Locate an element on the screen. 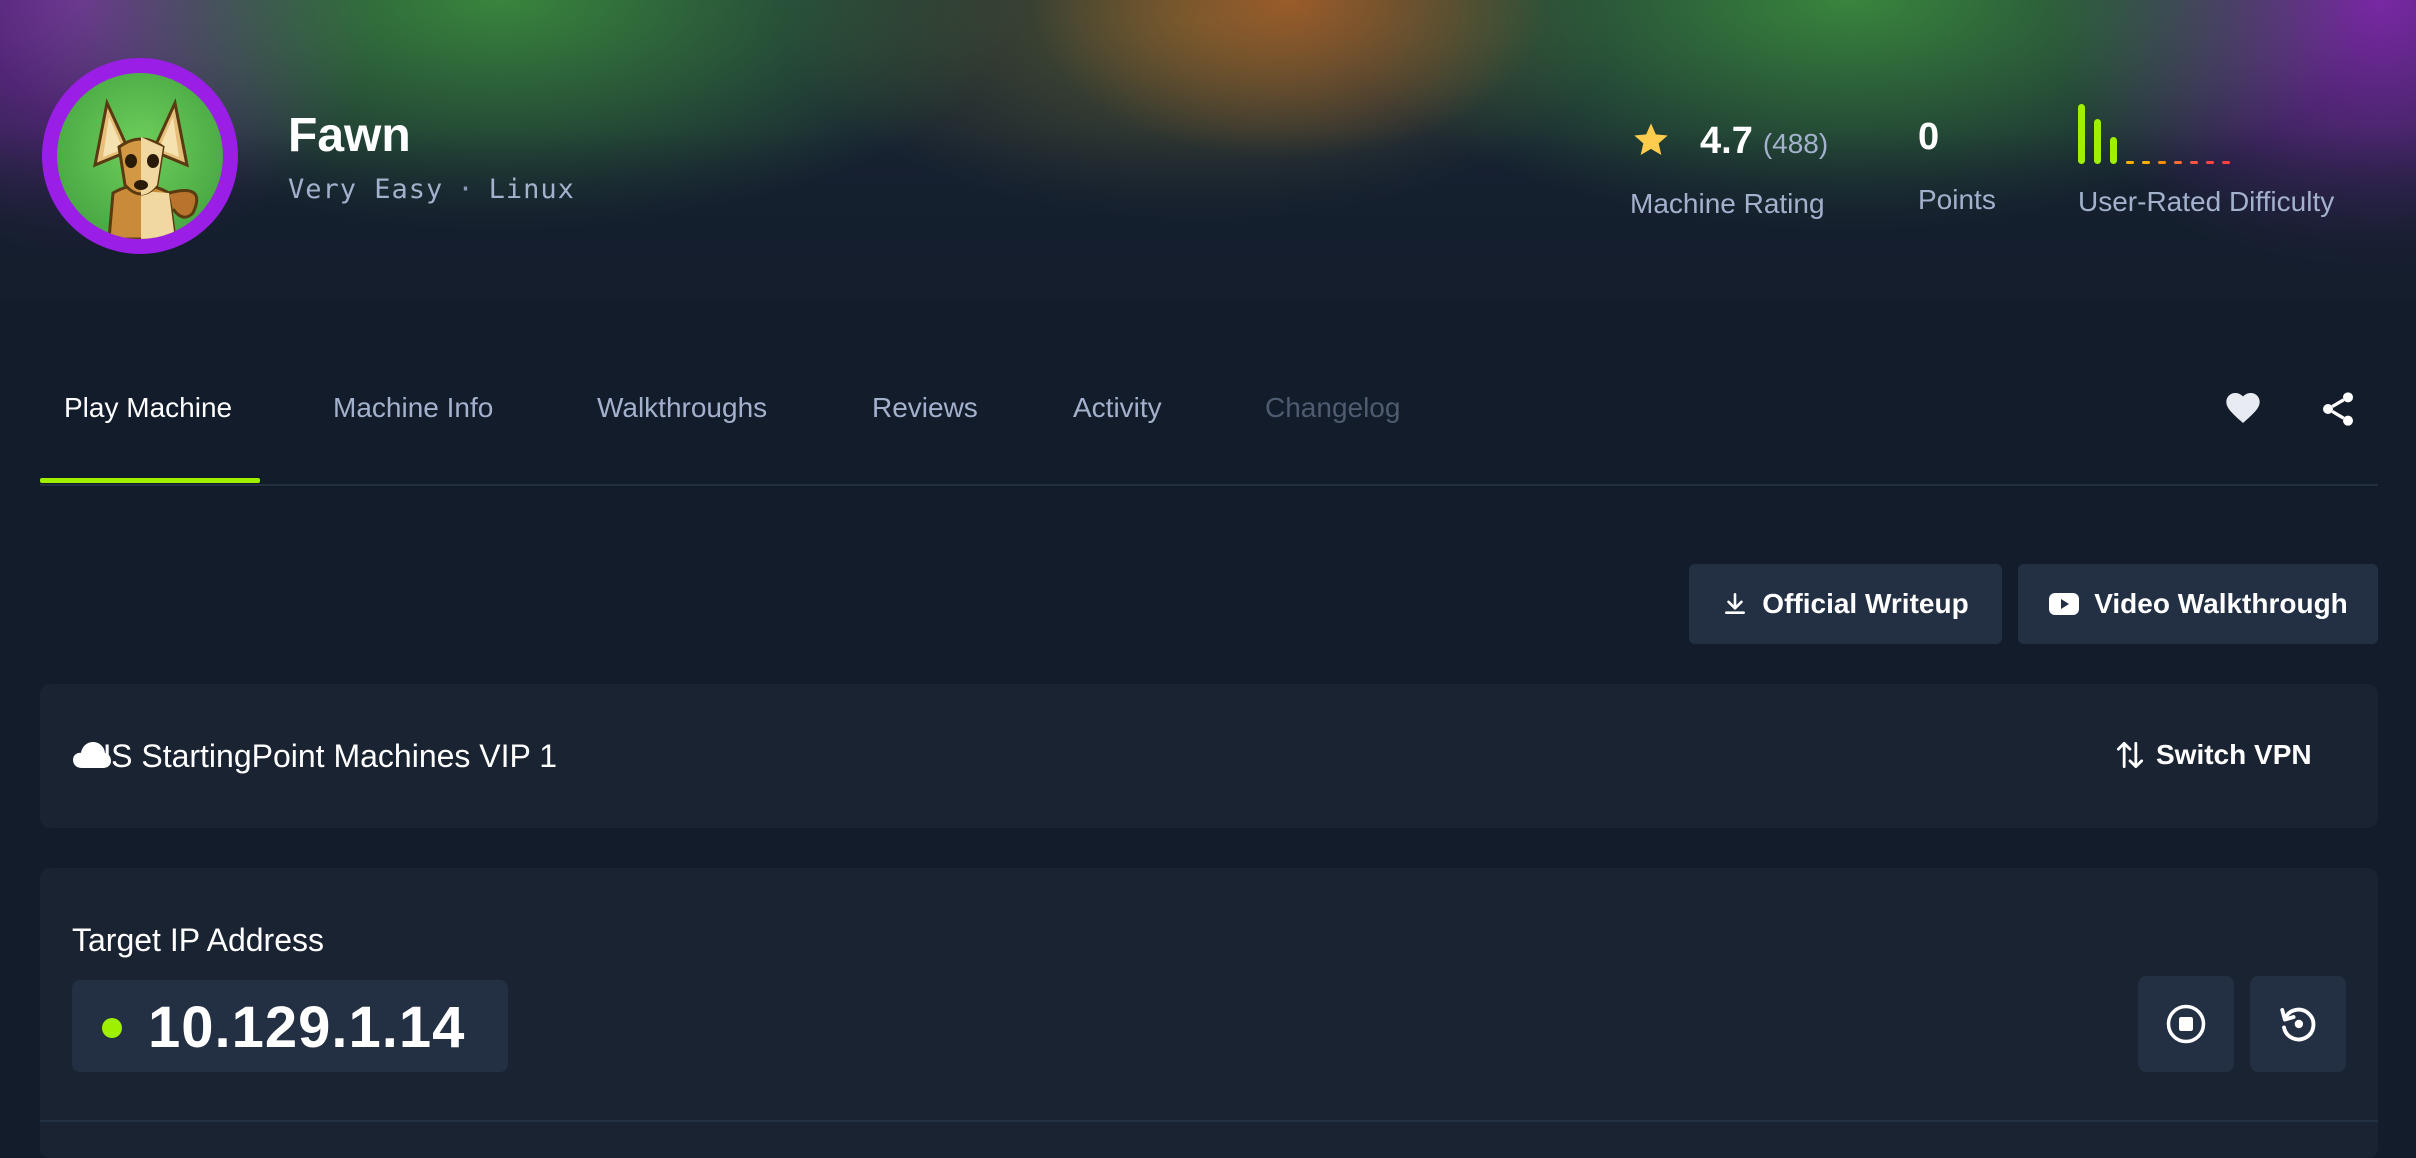 The width and height of the screenshot is (2416, 1158). video-walkthrough-label: Video Walkthrough is located at coordinates (2221, 603).